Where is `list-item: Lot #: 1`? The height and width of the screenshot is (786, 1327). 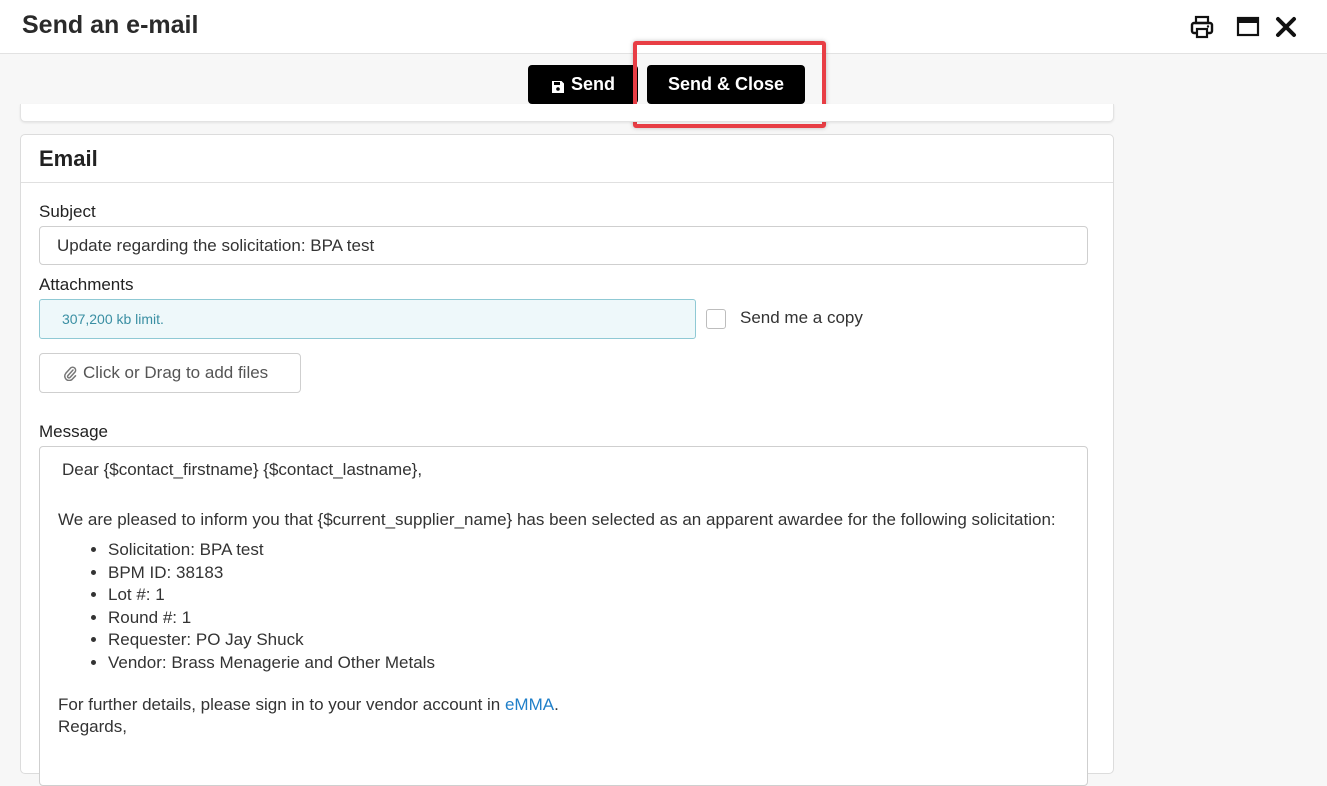
list-item: Lot #: 1 is located at coordinates (588, 595).